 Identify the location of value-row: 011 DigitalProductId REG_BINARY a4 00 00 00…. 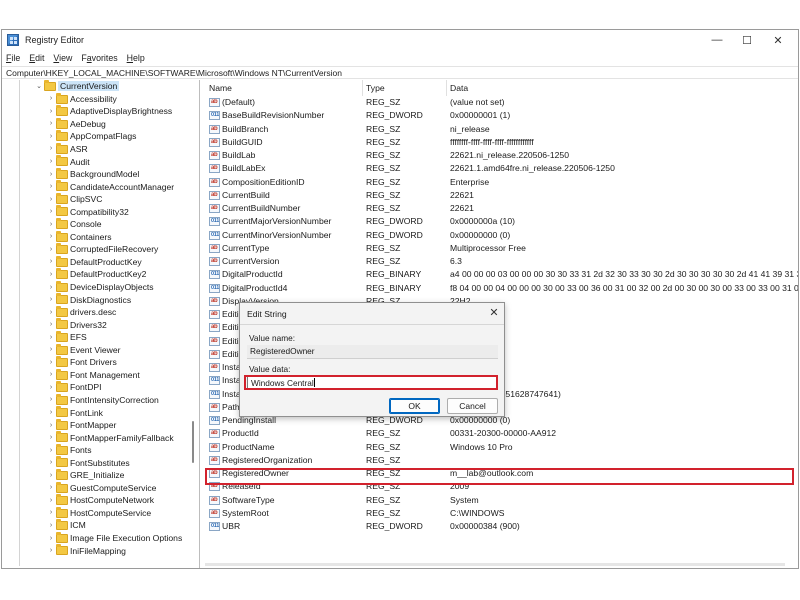
(501, 274).